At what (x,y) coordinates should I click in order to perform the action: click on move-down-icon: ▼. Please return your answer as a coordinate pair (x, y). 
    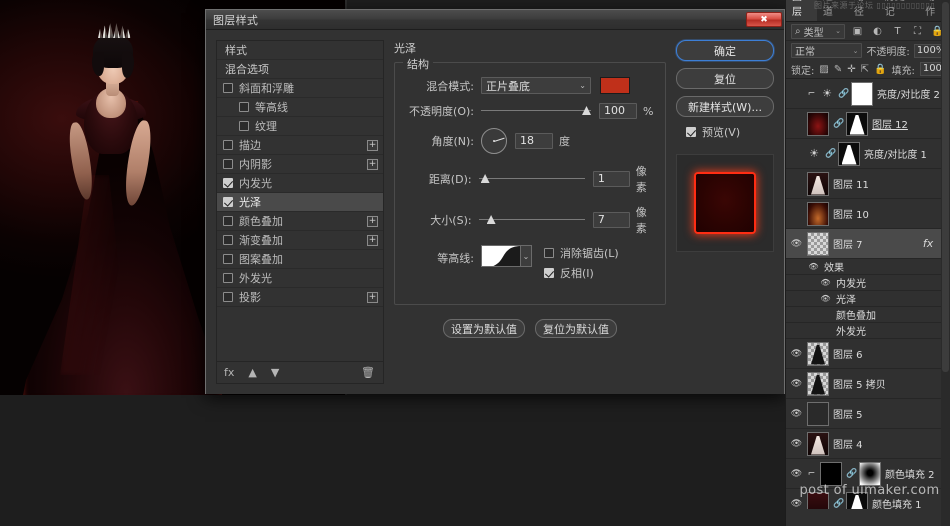
    Looking at the image, I should click on (275, 372).